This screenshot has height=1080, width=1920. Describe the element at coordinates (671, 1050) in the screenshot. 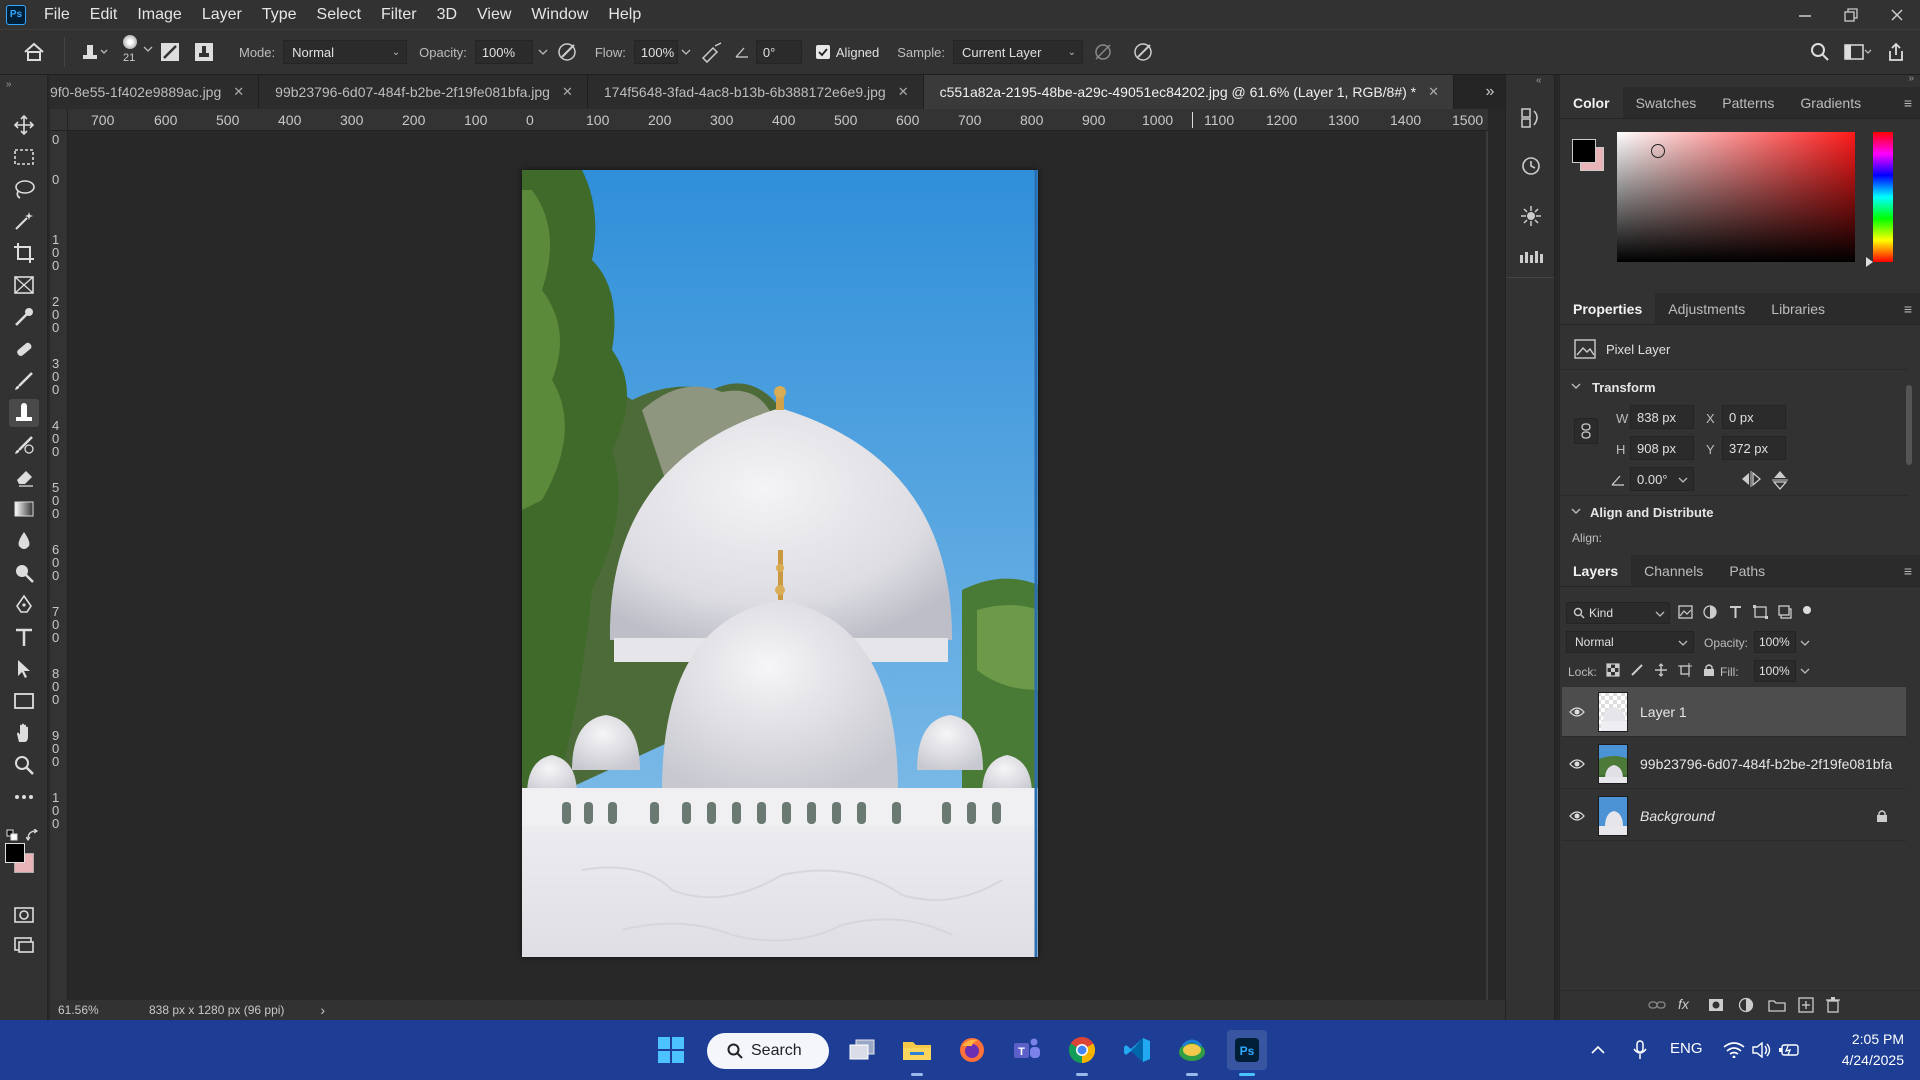

I see `windows-start-icon` at that location.